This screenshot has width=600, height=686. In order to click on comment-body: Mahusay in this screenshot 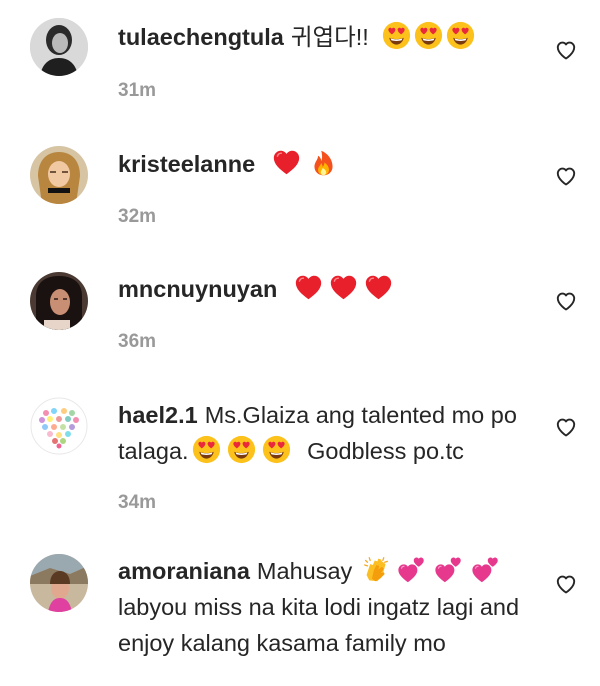, I will do `click(304, 571)`.